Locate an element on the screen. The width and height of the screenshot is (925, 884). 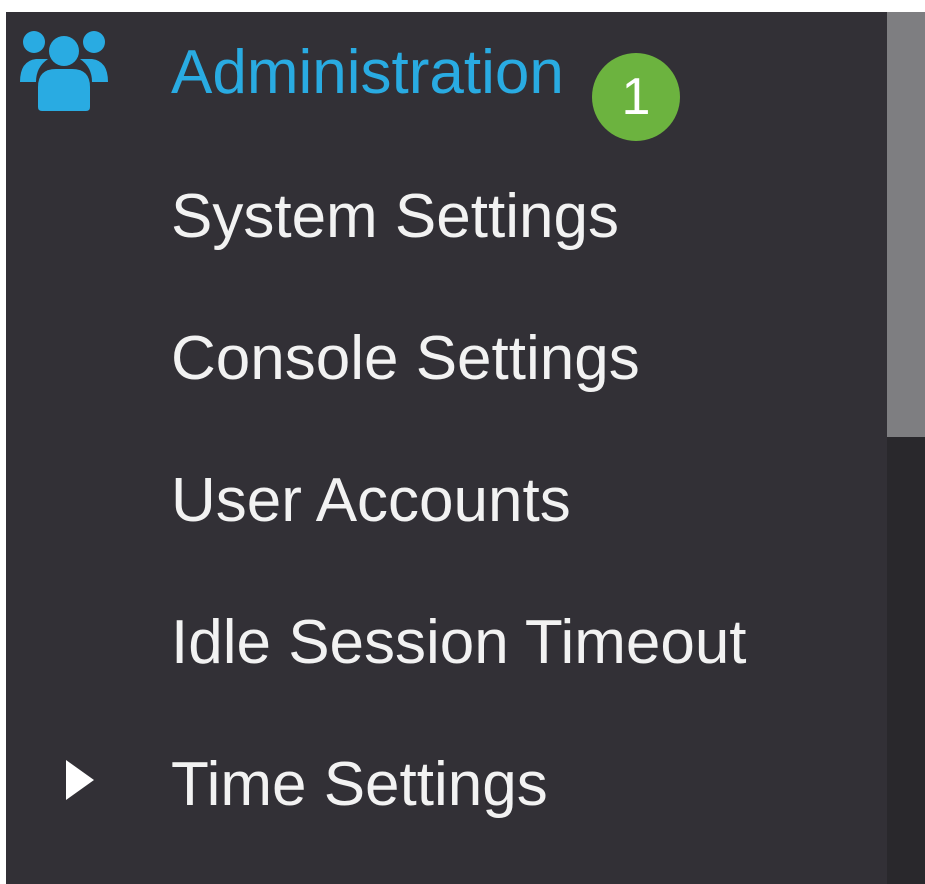
sidebar-item-time-settings: Time Settings is located at coordinates (446, 790).